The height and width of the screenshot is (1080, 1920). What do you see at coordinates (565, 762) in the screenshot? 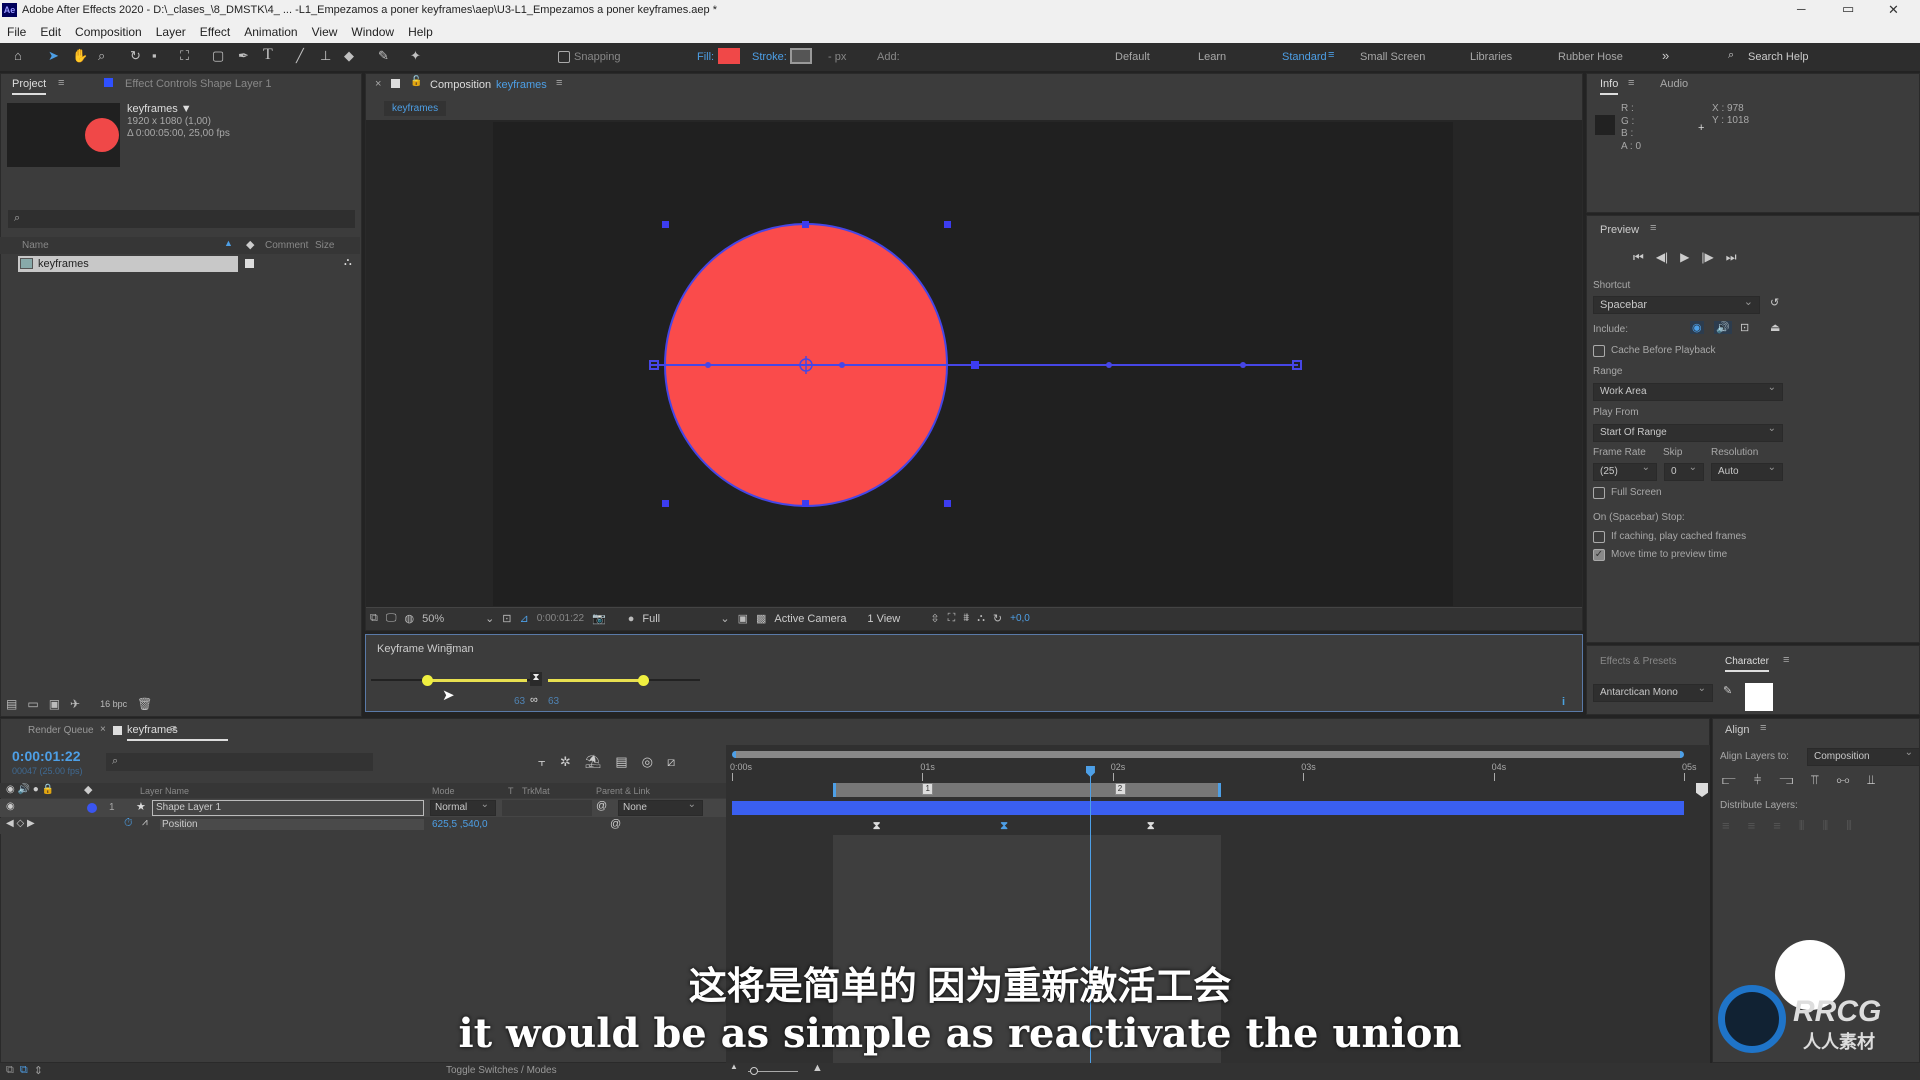
I see `draft-3d-icon: ✲` at bounding box center [565, 762].